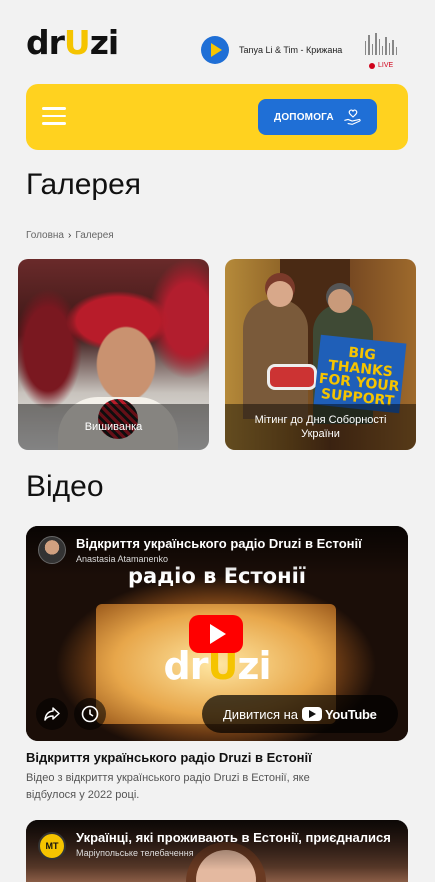  I want to click on watch-later-button, so click(90, 714).